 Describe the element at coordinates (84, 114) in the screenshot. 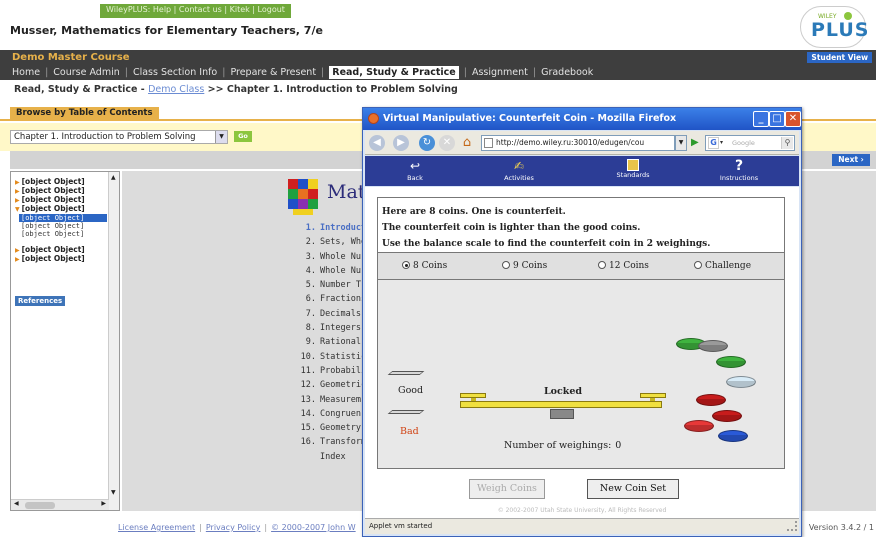

I see `tab-browse-toc: Browse by Table of Contents` at that location.